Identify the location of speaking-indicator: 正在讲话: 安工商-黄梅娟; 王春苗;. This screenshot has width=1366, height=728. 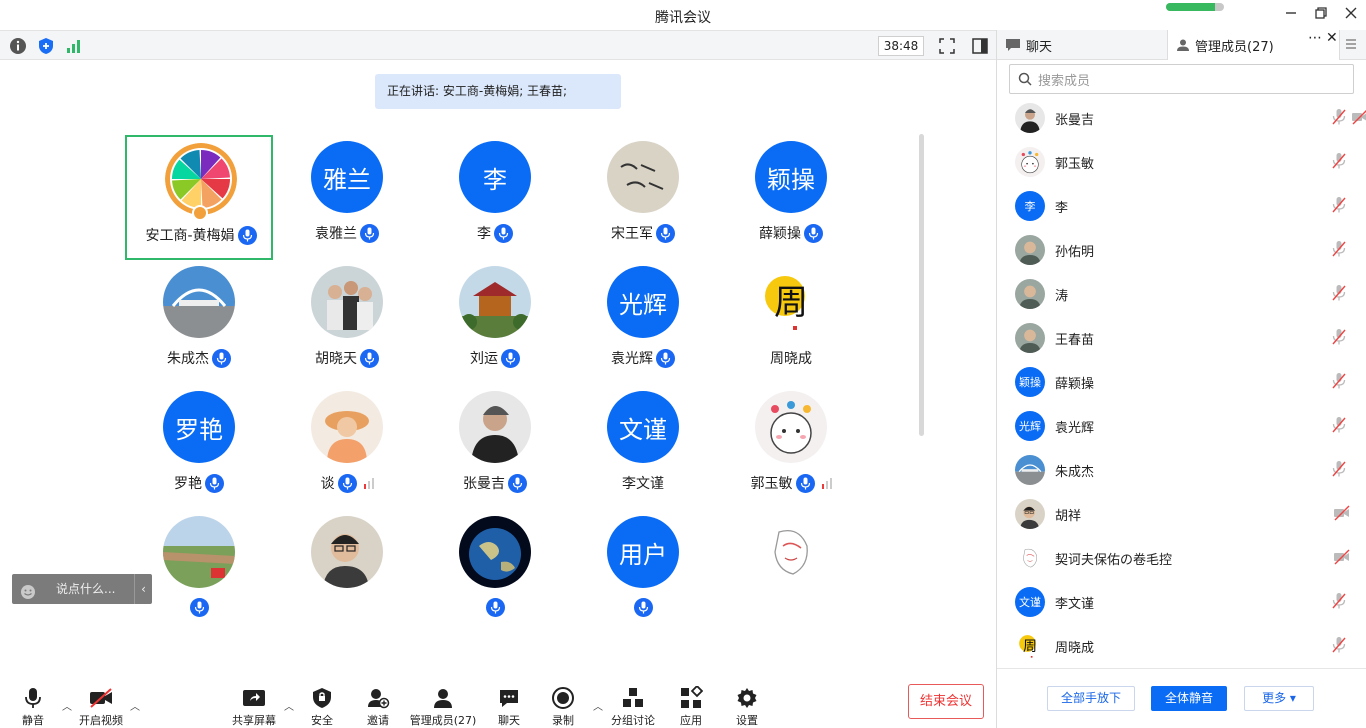
(498, 91).